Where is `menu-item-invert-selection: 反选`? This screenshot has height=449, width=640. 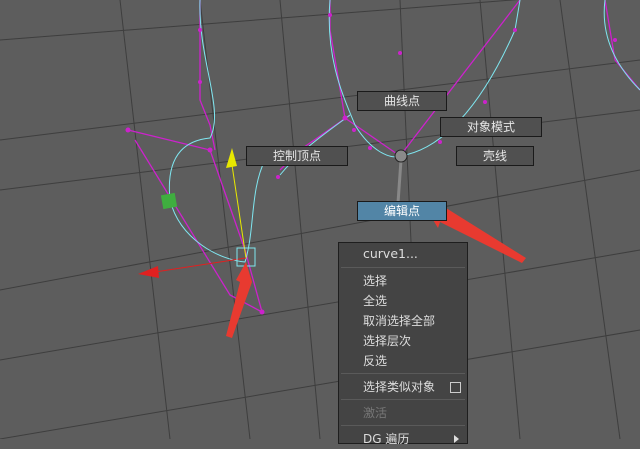
menu-item-invert-selection: 反选 is located at coordinates (403, 361).